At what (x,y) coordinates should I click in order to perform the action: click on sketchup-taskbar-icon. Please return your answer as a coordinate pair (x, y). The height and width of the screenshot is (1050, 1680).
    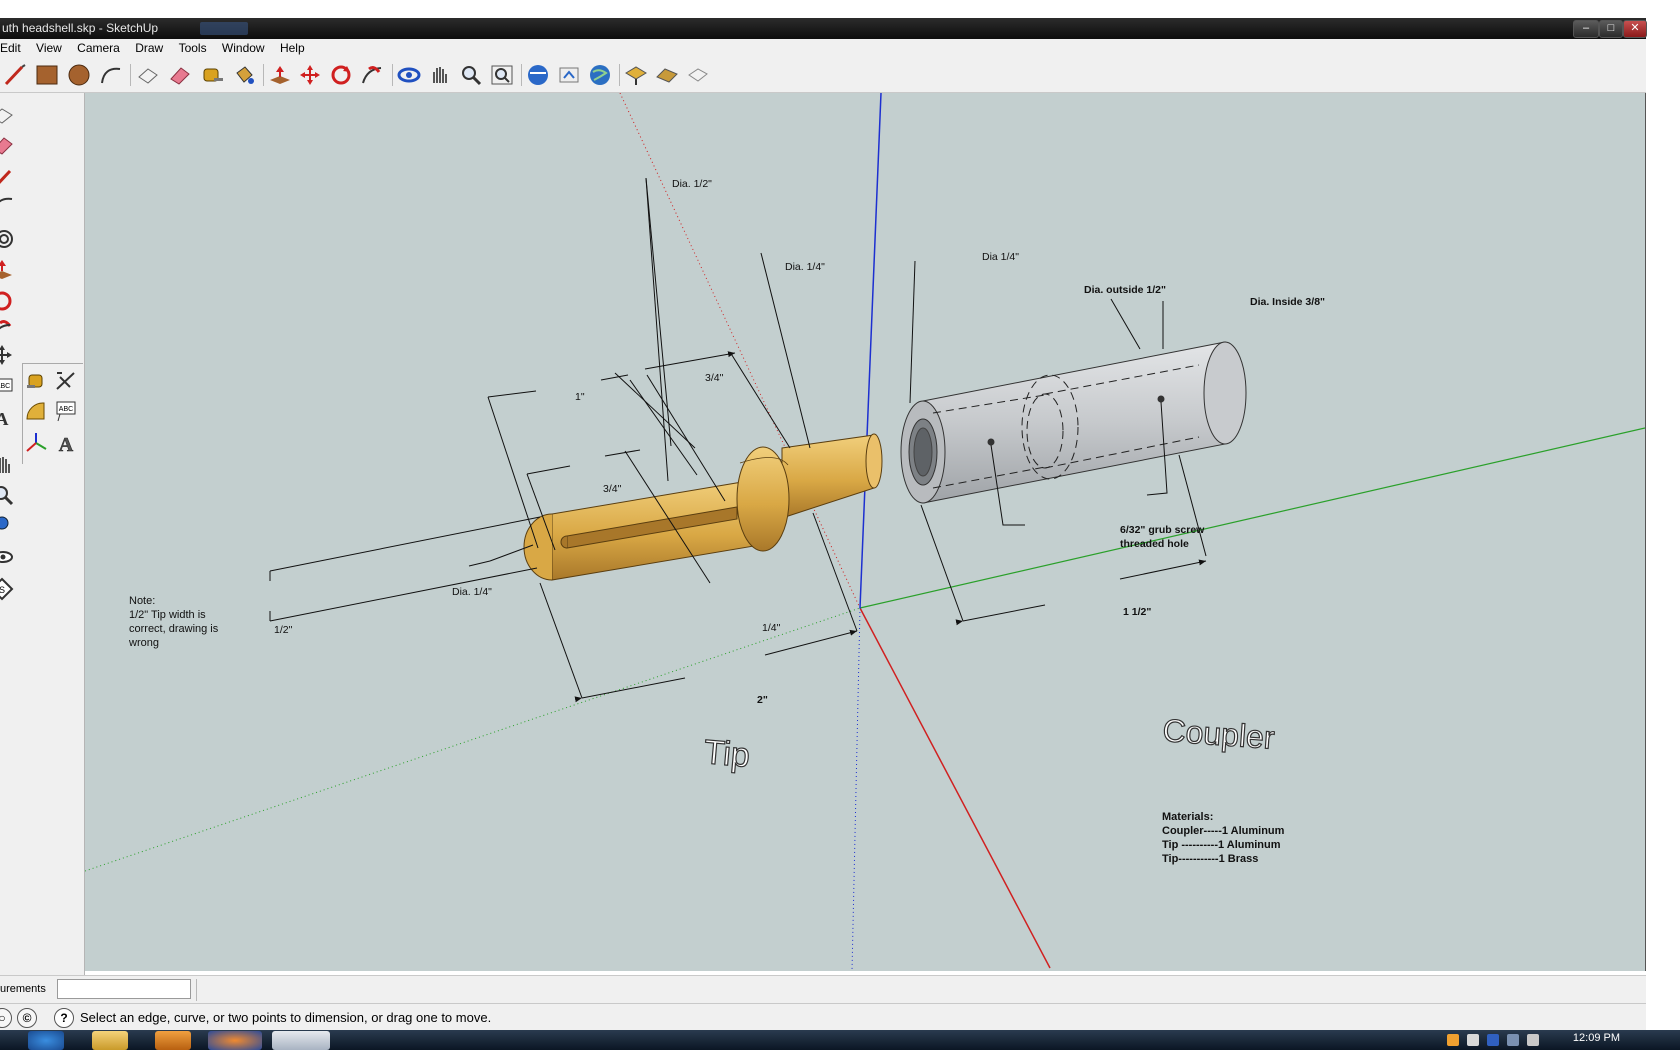
    Looking at the image, I should click on (301, 1040).